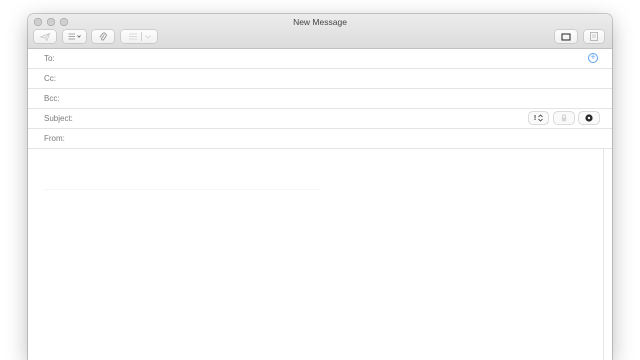 Image resolution: width=640 pixels, height=360 pixels. I want to click on subject-label: Subject:, so click(58, 118).